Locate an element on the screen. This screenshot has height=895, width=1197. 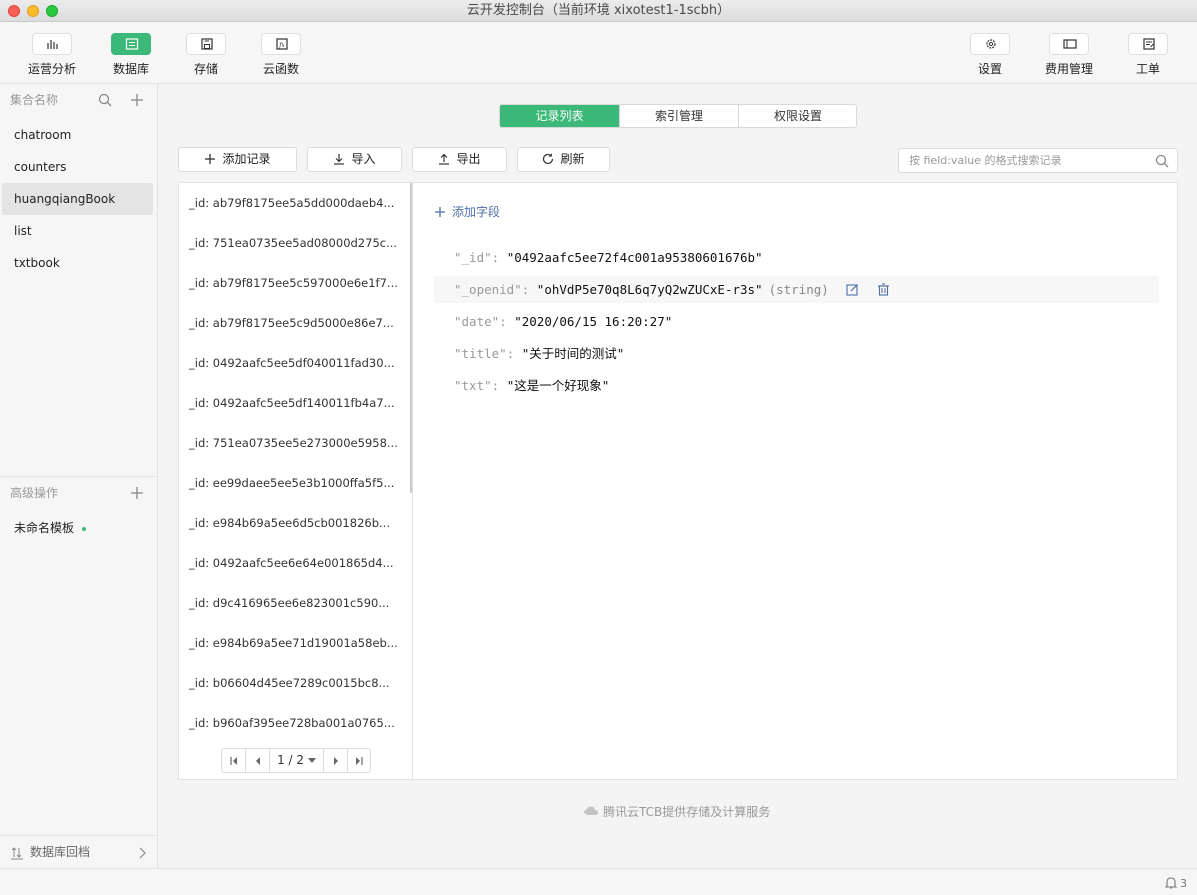
sort-arrows-icon is located at coordinates (17, 853).